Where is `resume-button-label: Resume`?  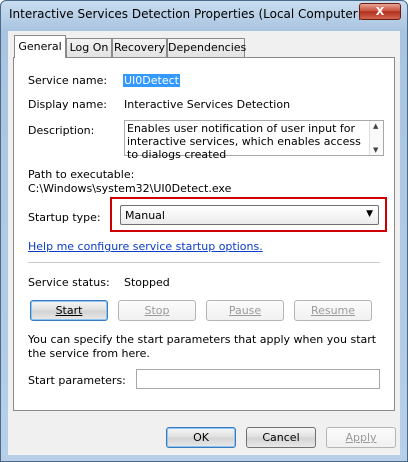
resume-button-label: Resume is located at coordinates (333, 310).